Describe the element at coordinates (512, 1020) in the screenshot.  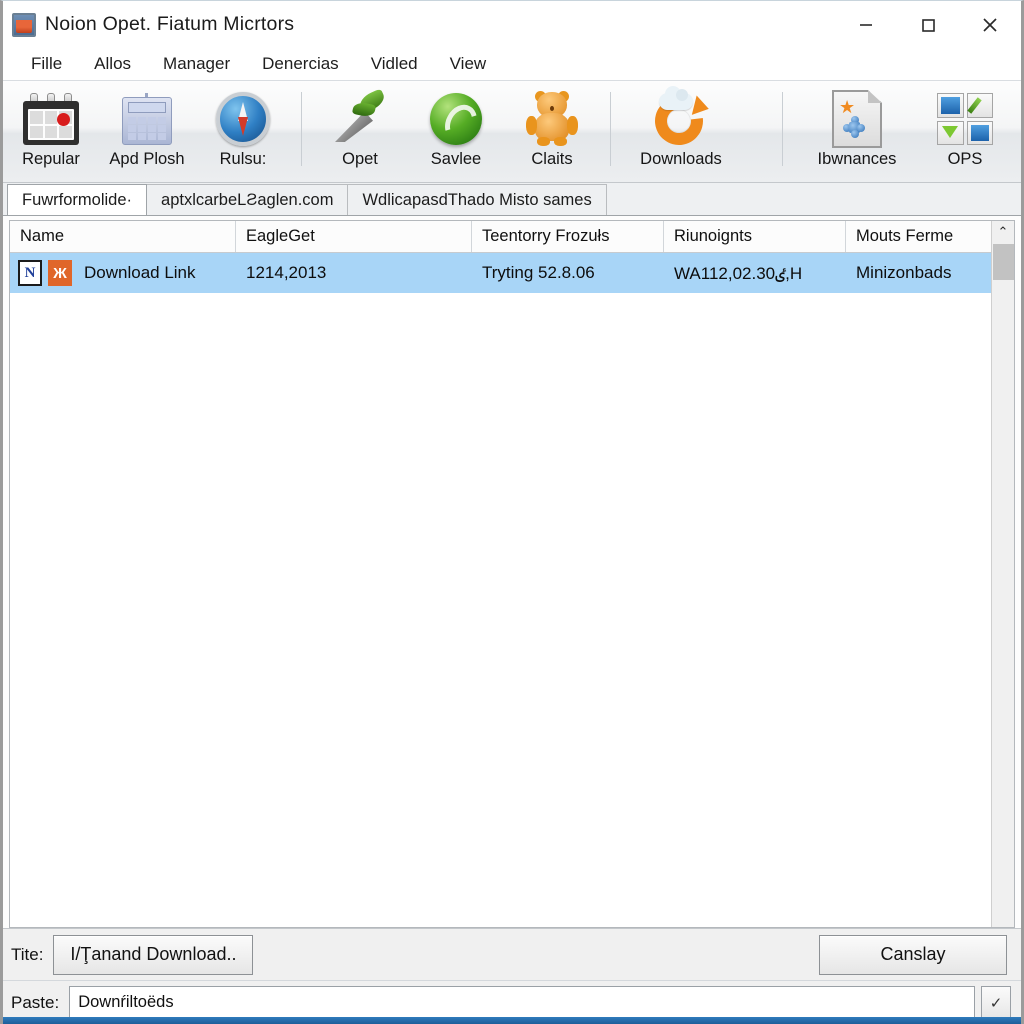
I see `status-strip` at that location.